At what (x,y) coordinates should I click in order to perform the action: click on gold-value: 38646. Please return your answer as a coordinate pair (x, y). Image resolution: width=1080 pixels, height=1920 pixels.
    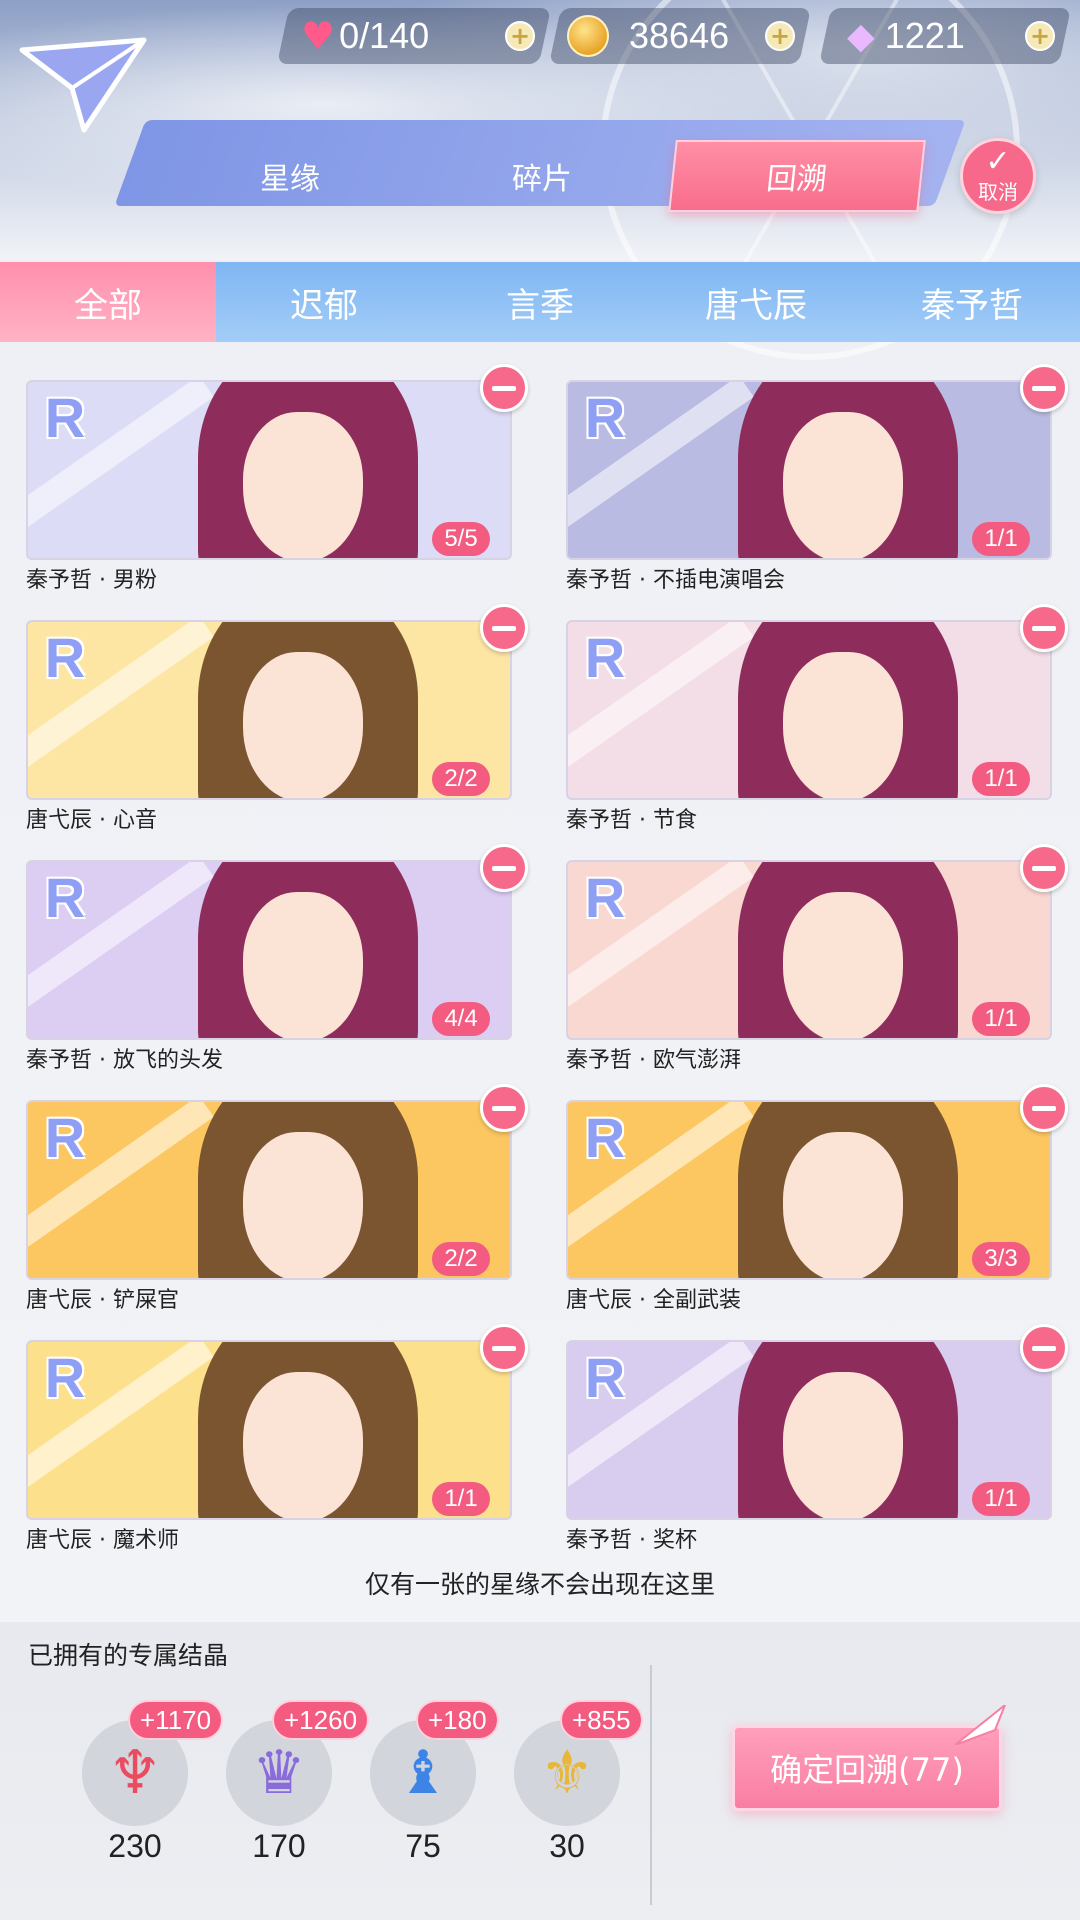
    Looking at the image, I should click on (679, 35).